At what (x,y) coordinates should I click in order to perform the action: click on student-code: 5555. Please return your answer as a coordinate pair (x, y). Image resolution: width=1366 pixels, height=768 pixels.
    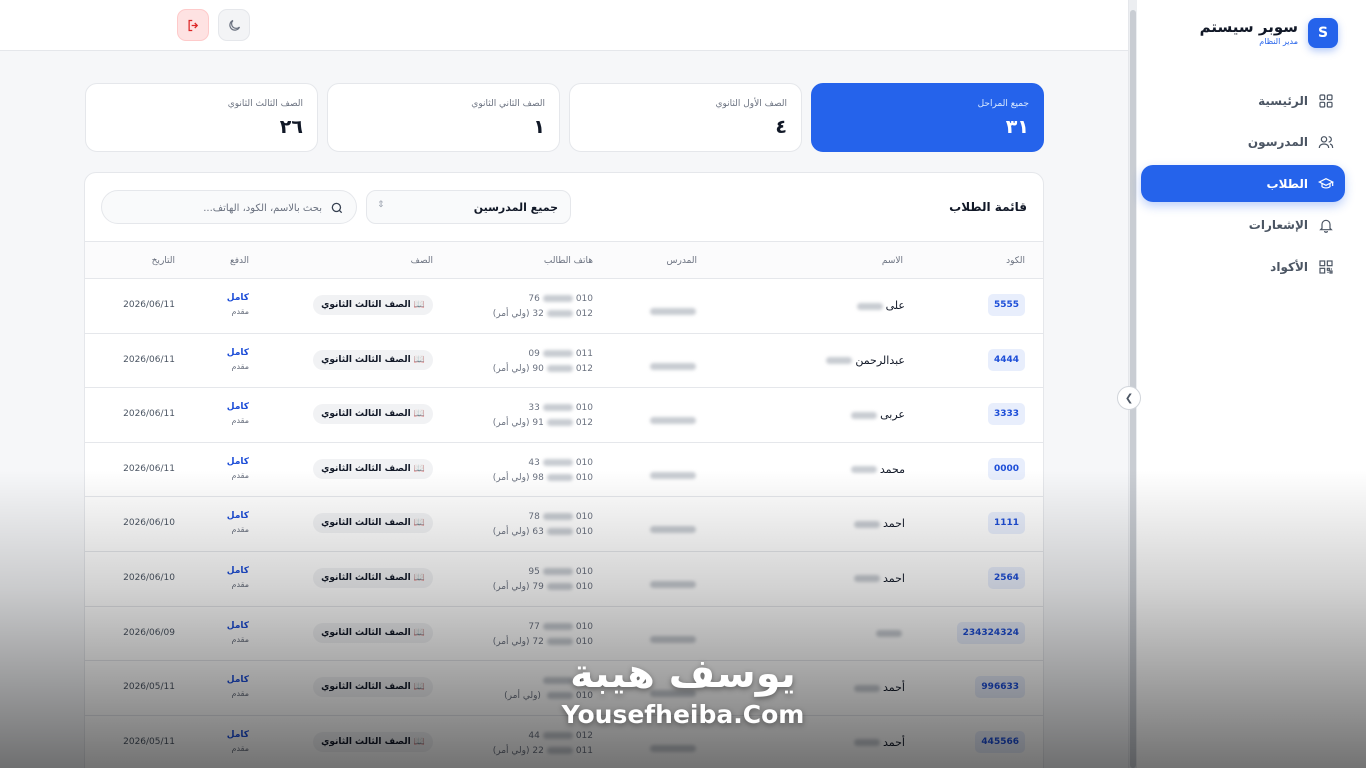
    Looking at the image, I should click on (1006, 305).